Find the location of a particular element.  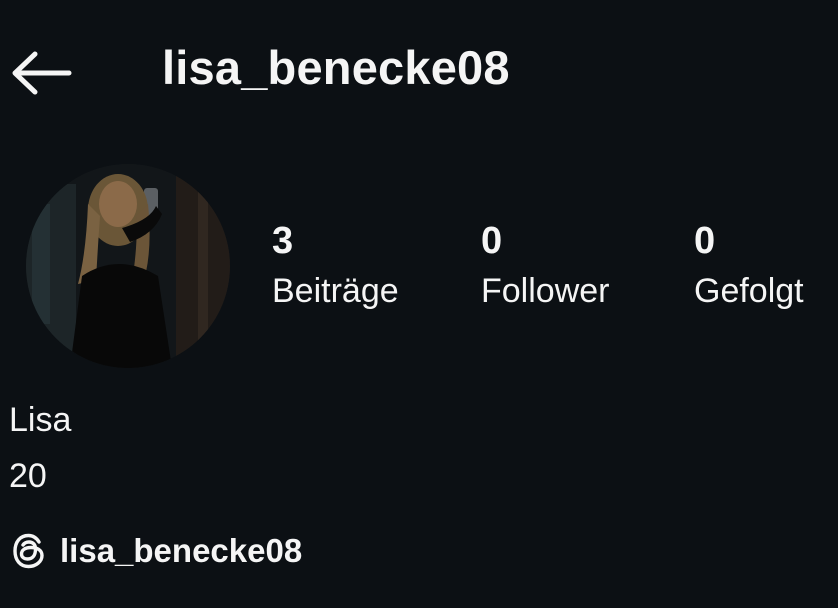

profile-photo is located at coordinates (128, 266).